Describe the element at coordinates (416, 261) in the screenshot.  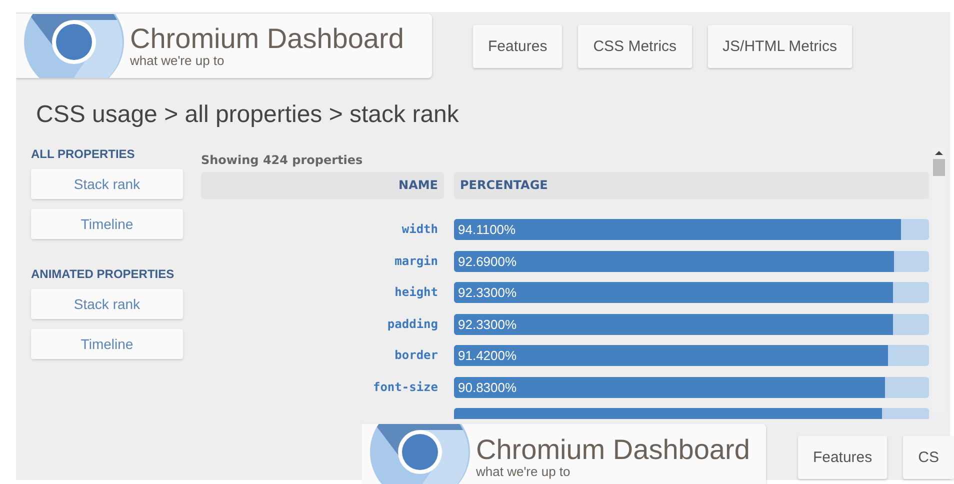
I see `property-name: margin` at that location.